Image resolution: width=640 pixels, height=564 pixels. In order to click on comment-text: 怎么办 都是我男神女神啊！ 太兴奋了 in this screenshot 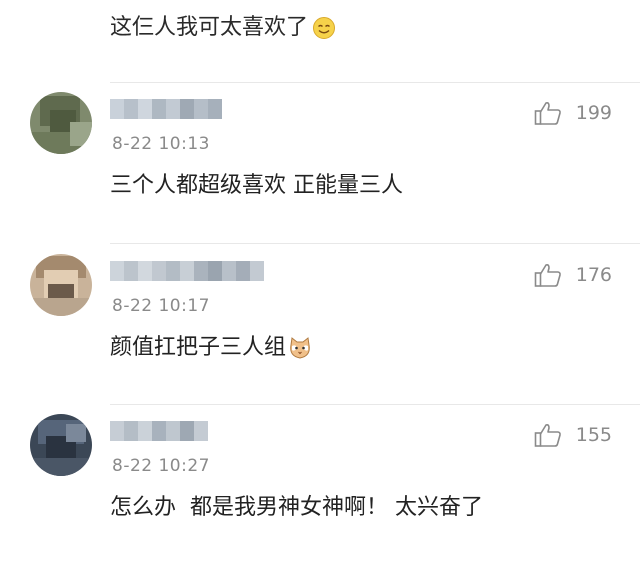, I will do `click(296, 507)`.